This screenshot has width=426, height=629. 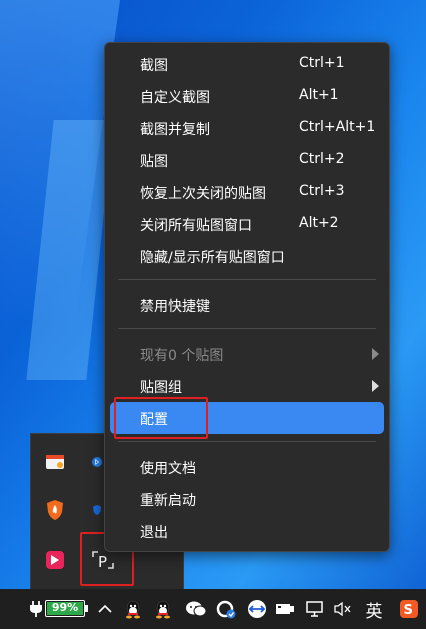 I want to click on bluetooth-icon, so click(x=97, y=462).